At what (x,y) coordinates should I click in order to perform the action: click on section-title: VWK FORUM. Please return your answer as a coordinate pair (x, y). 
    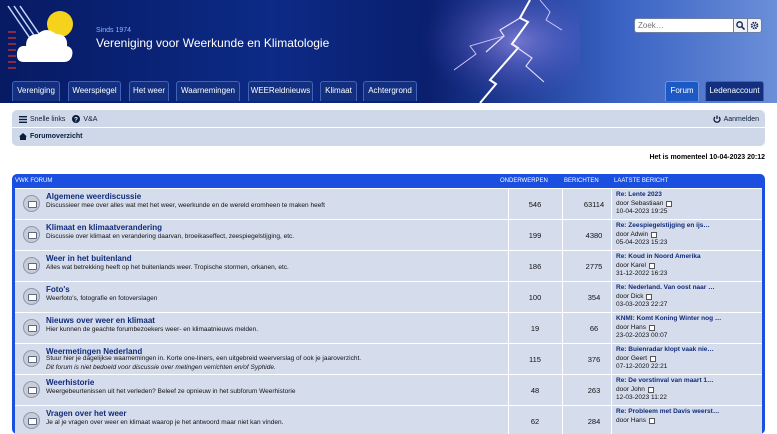
    Looking at the image, I should click on (33, 181).